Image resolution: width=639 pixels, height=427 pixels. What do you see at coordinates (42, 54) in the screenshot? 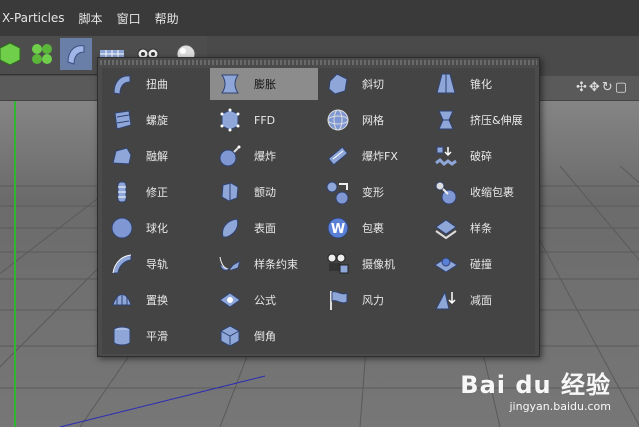
I see `cloner-icon` at bounding box center [42, 54].